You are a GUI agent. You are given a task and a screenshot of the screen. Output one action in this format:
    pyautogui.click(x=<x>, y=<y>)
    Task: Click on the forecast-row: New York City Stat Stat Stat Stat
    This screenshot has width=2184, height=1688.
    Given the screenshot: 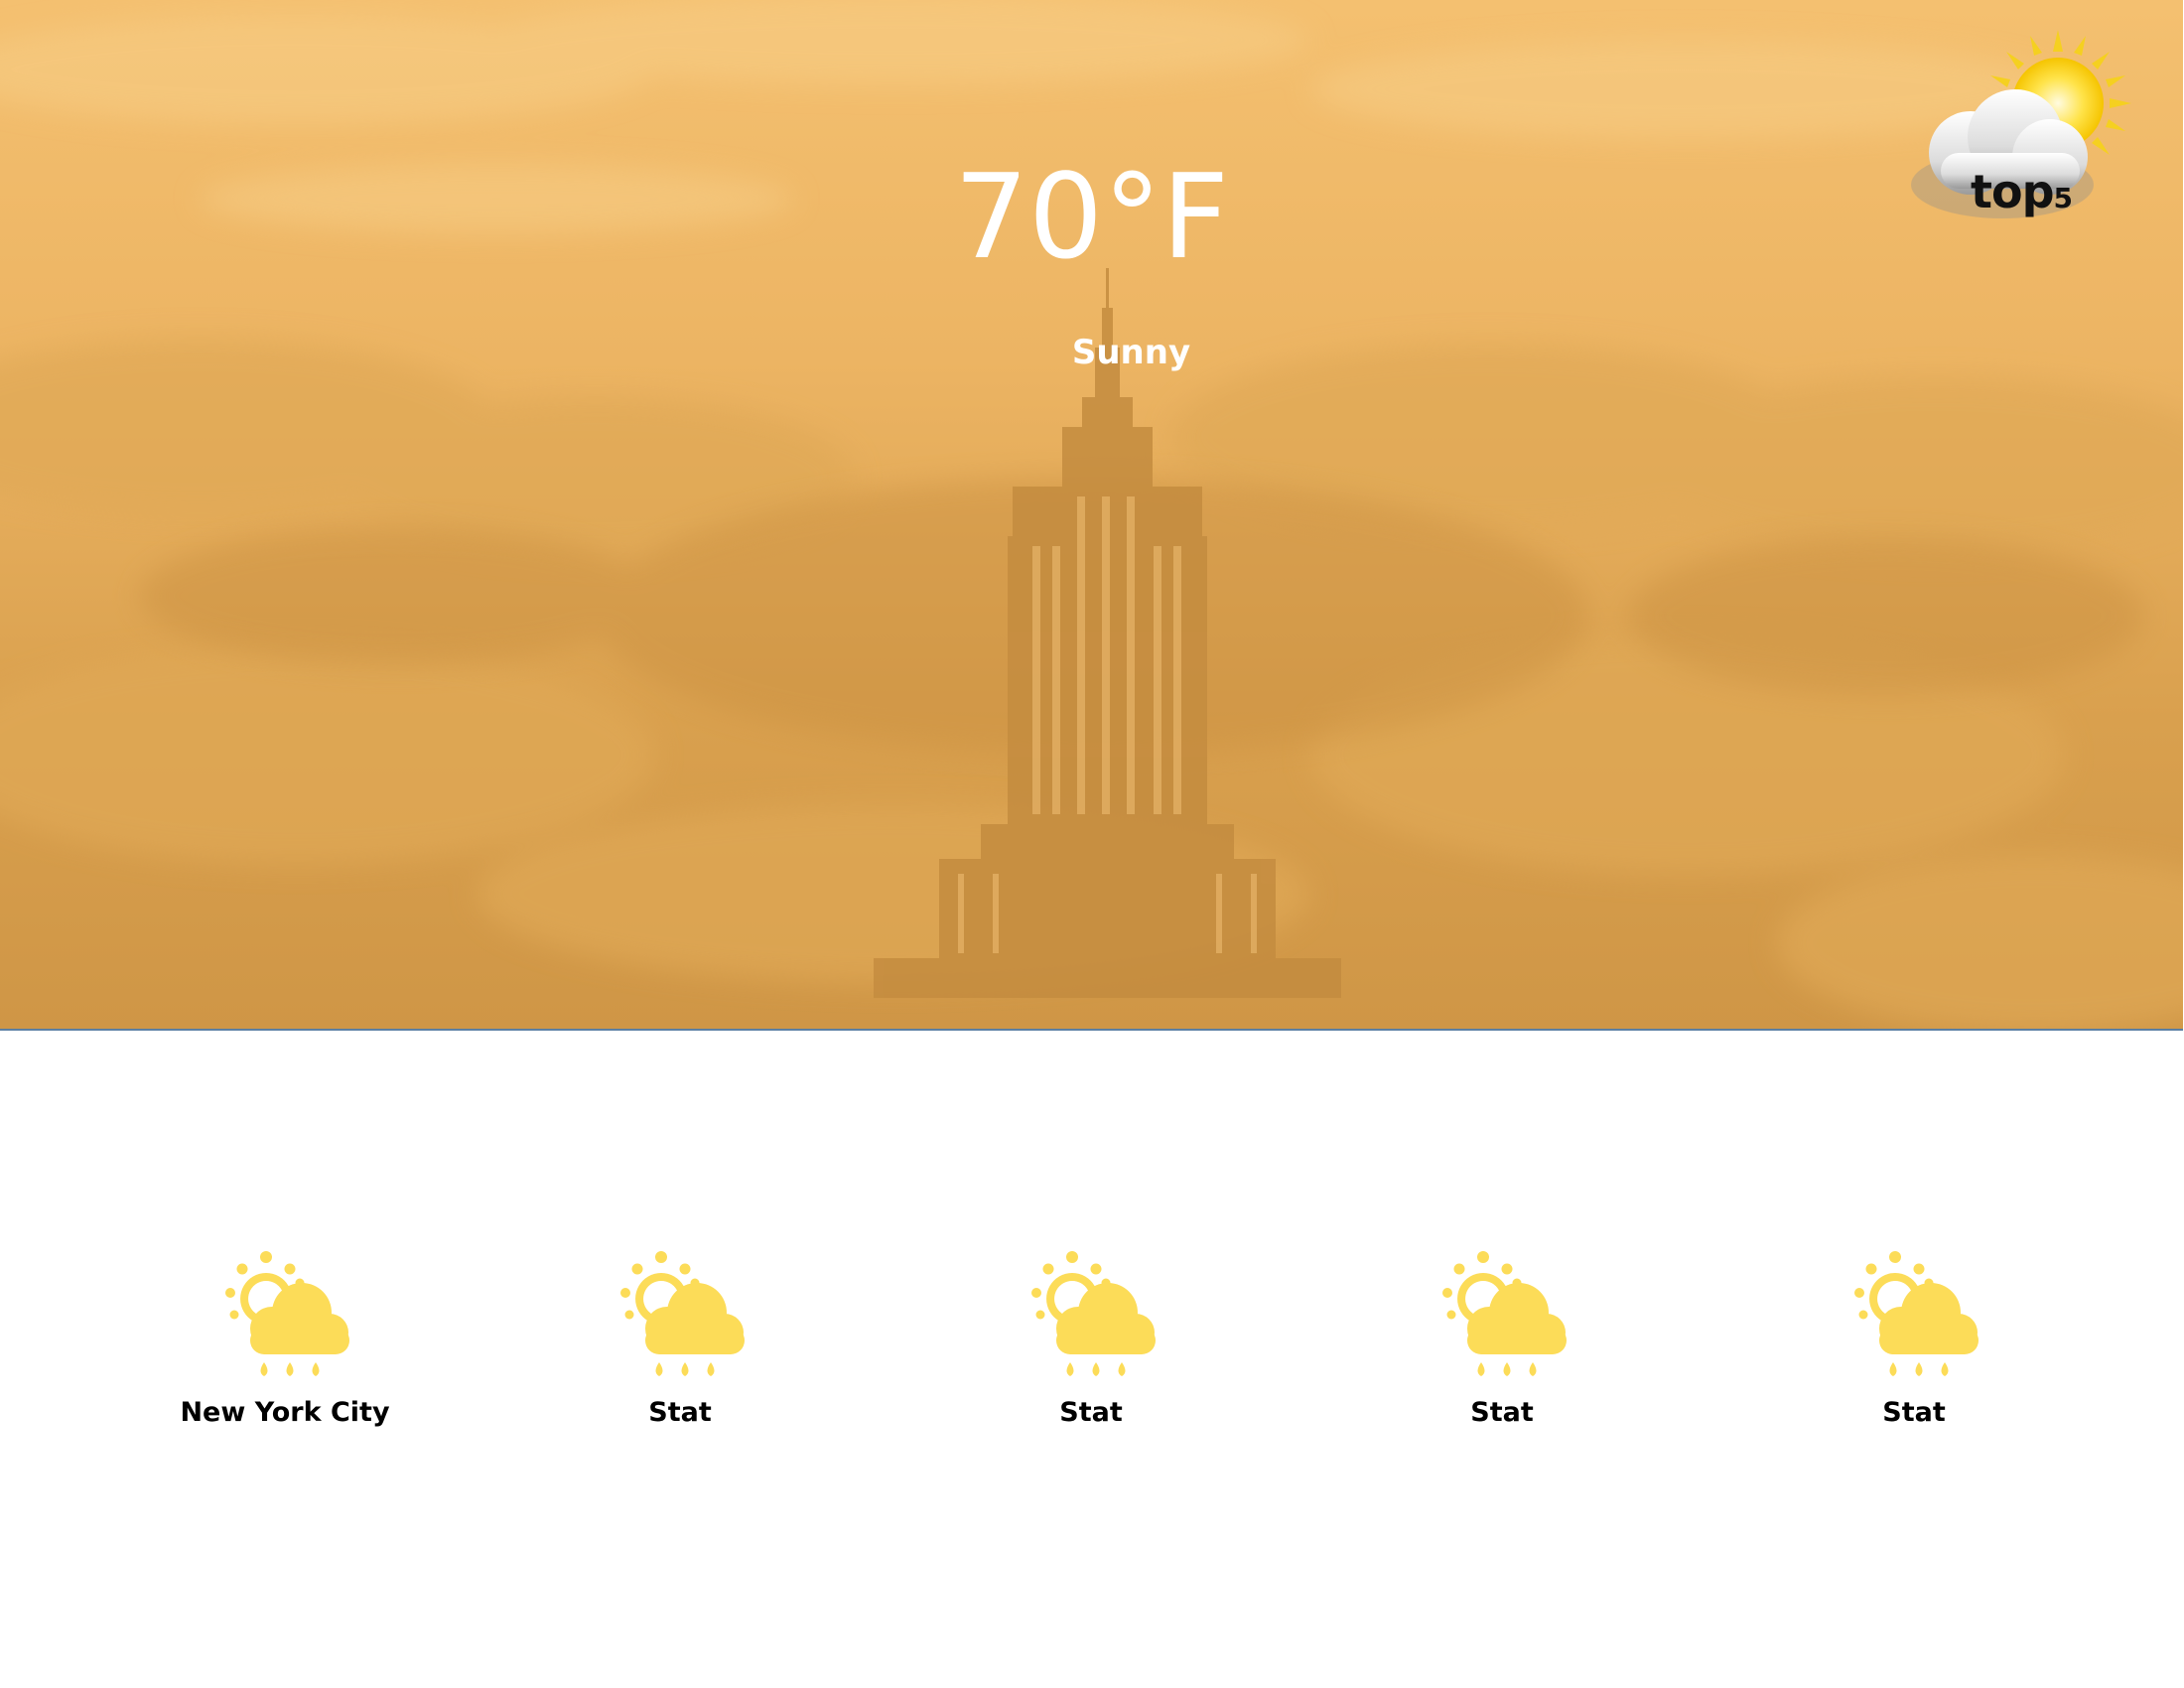 What is the action you would take?
    pyautogui.click(x=1092, y=1350)
    